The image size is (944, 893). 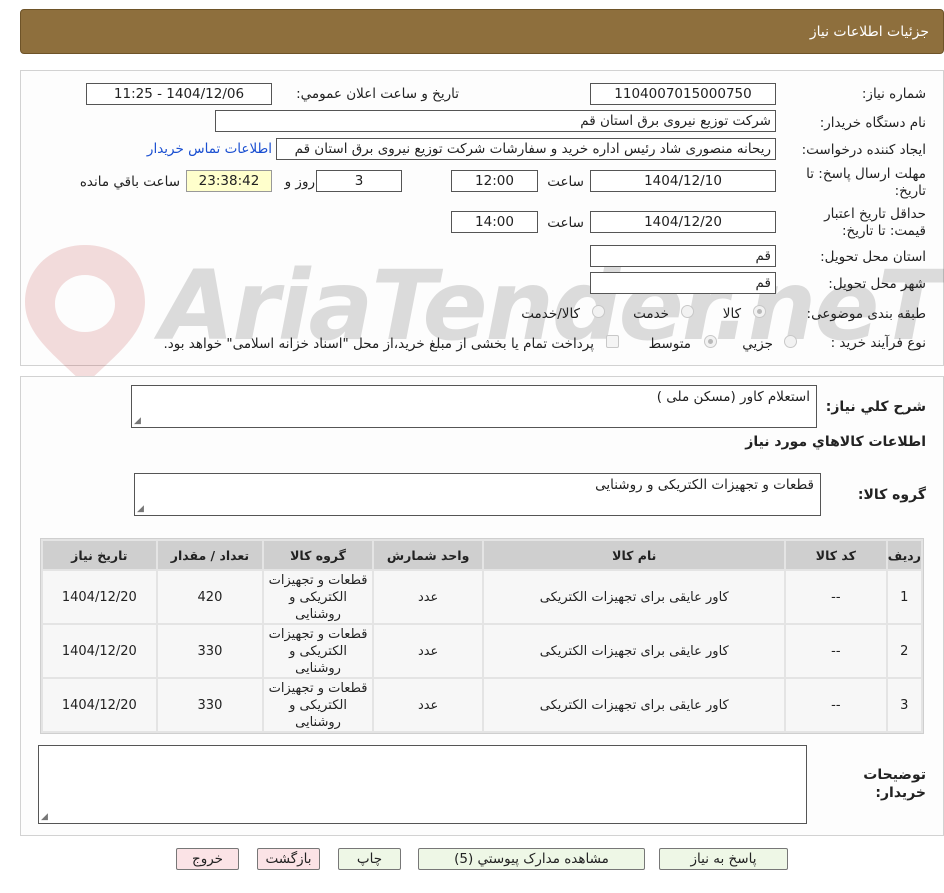 What do you see at coordinates (565, 182) in the screenshot?
I see `deadline-time-label: ساعت` at bounding box center [565, 182].